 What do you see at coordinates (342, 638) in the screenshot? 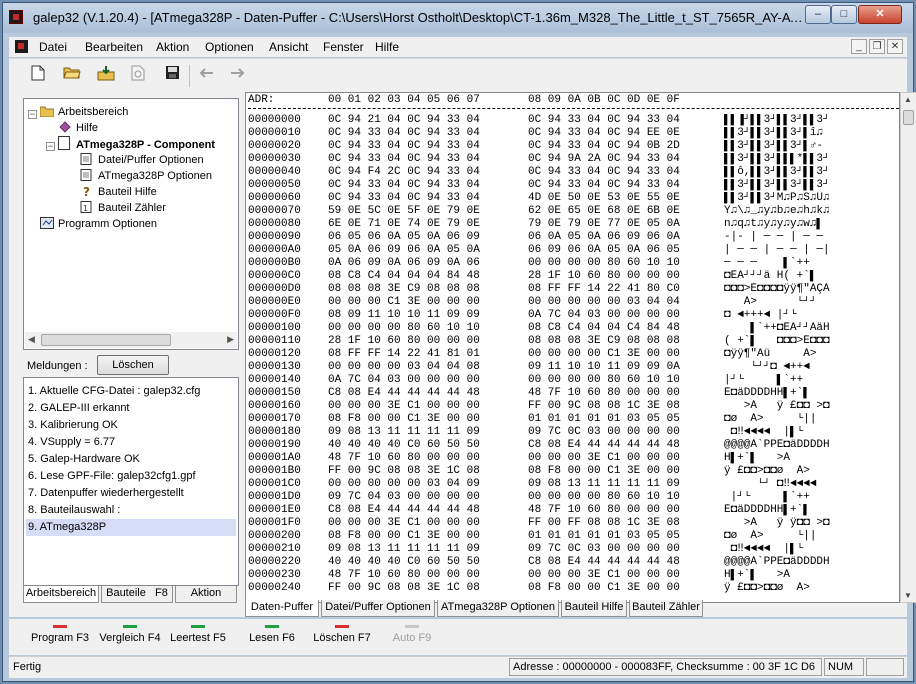
I see `loeschen-f7-button: Löschen F7` at bounding box center [342, 638].